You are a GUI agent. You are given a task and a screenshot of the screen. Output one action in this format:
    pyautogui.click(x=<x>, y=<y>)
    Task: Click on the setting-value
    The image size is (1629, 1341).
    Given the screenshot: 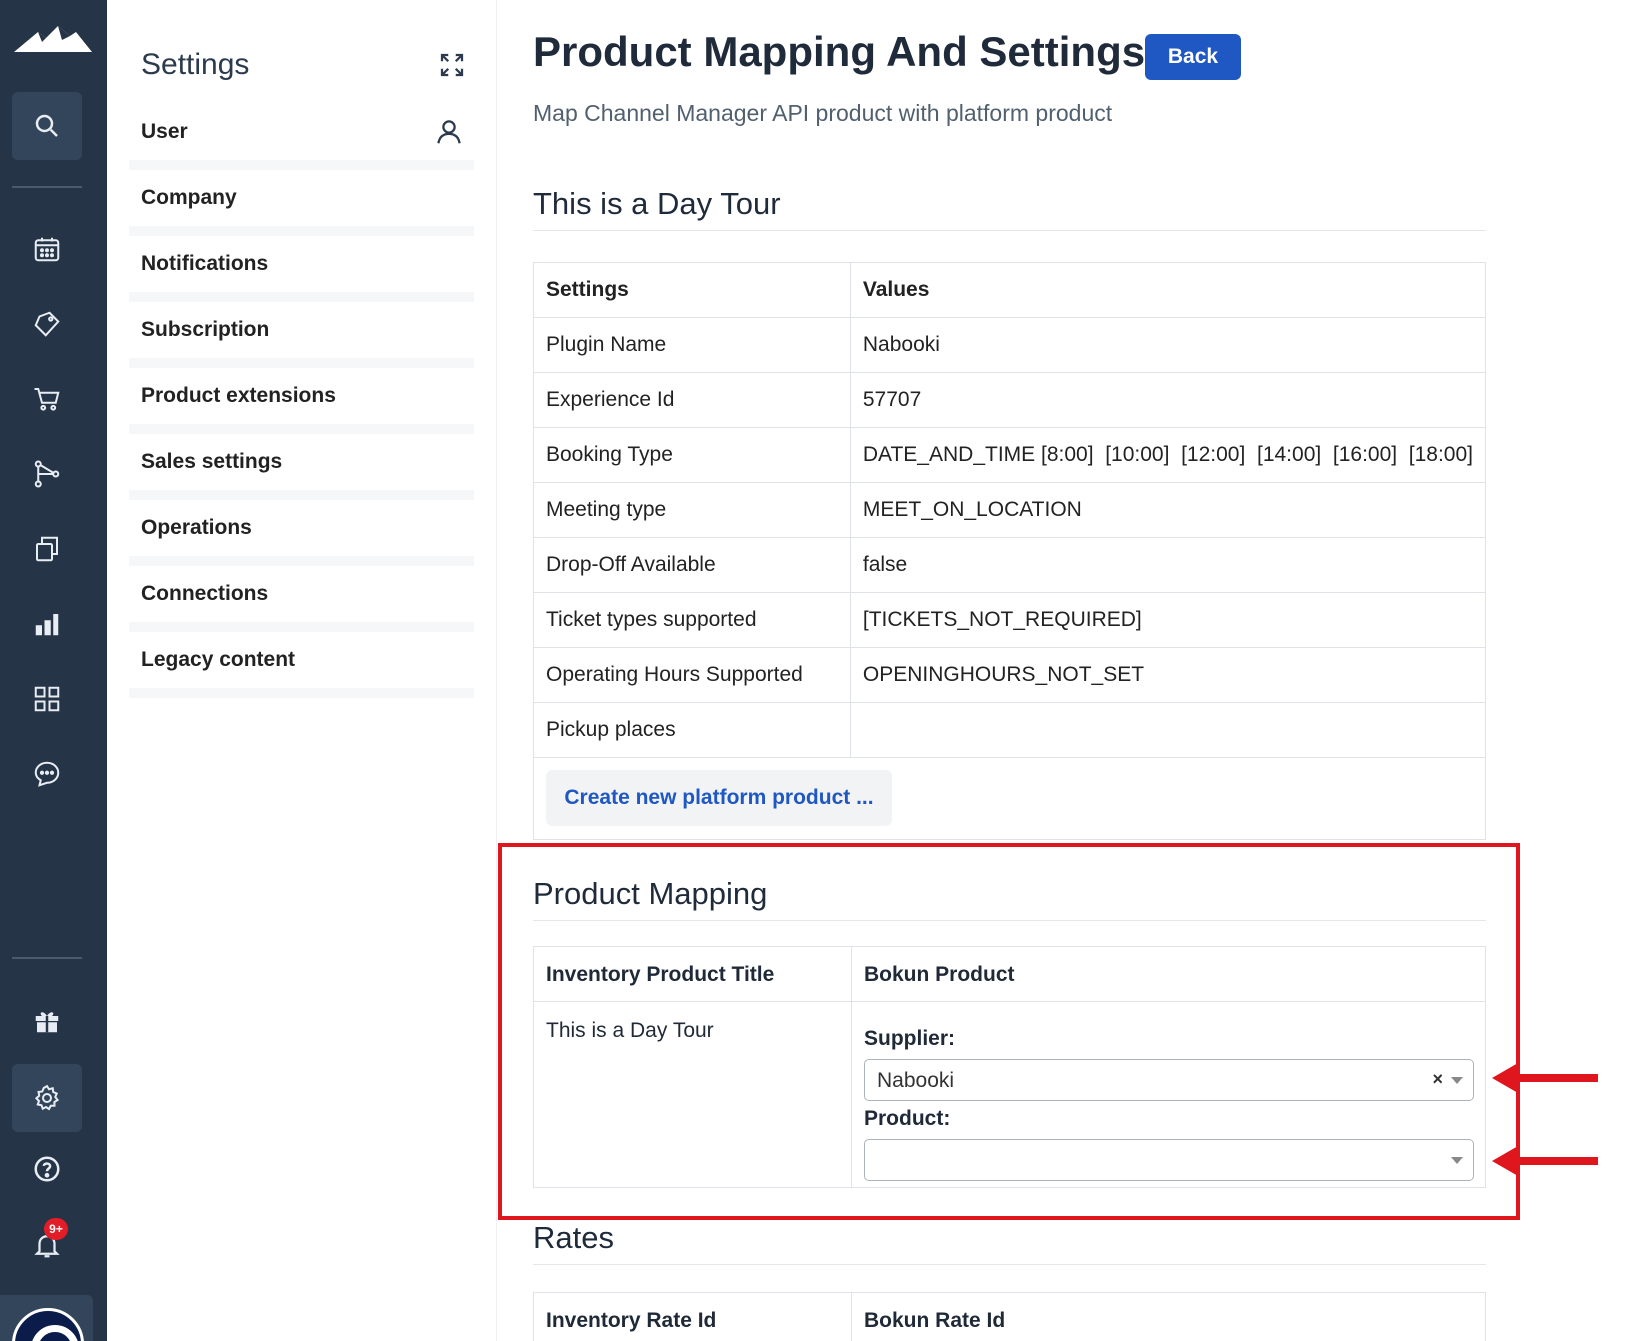 What is the action you would take?
    pyautogui.click(x=1168, y=730)
    